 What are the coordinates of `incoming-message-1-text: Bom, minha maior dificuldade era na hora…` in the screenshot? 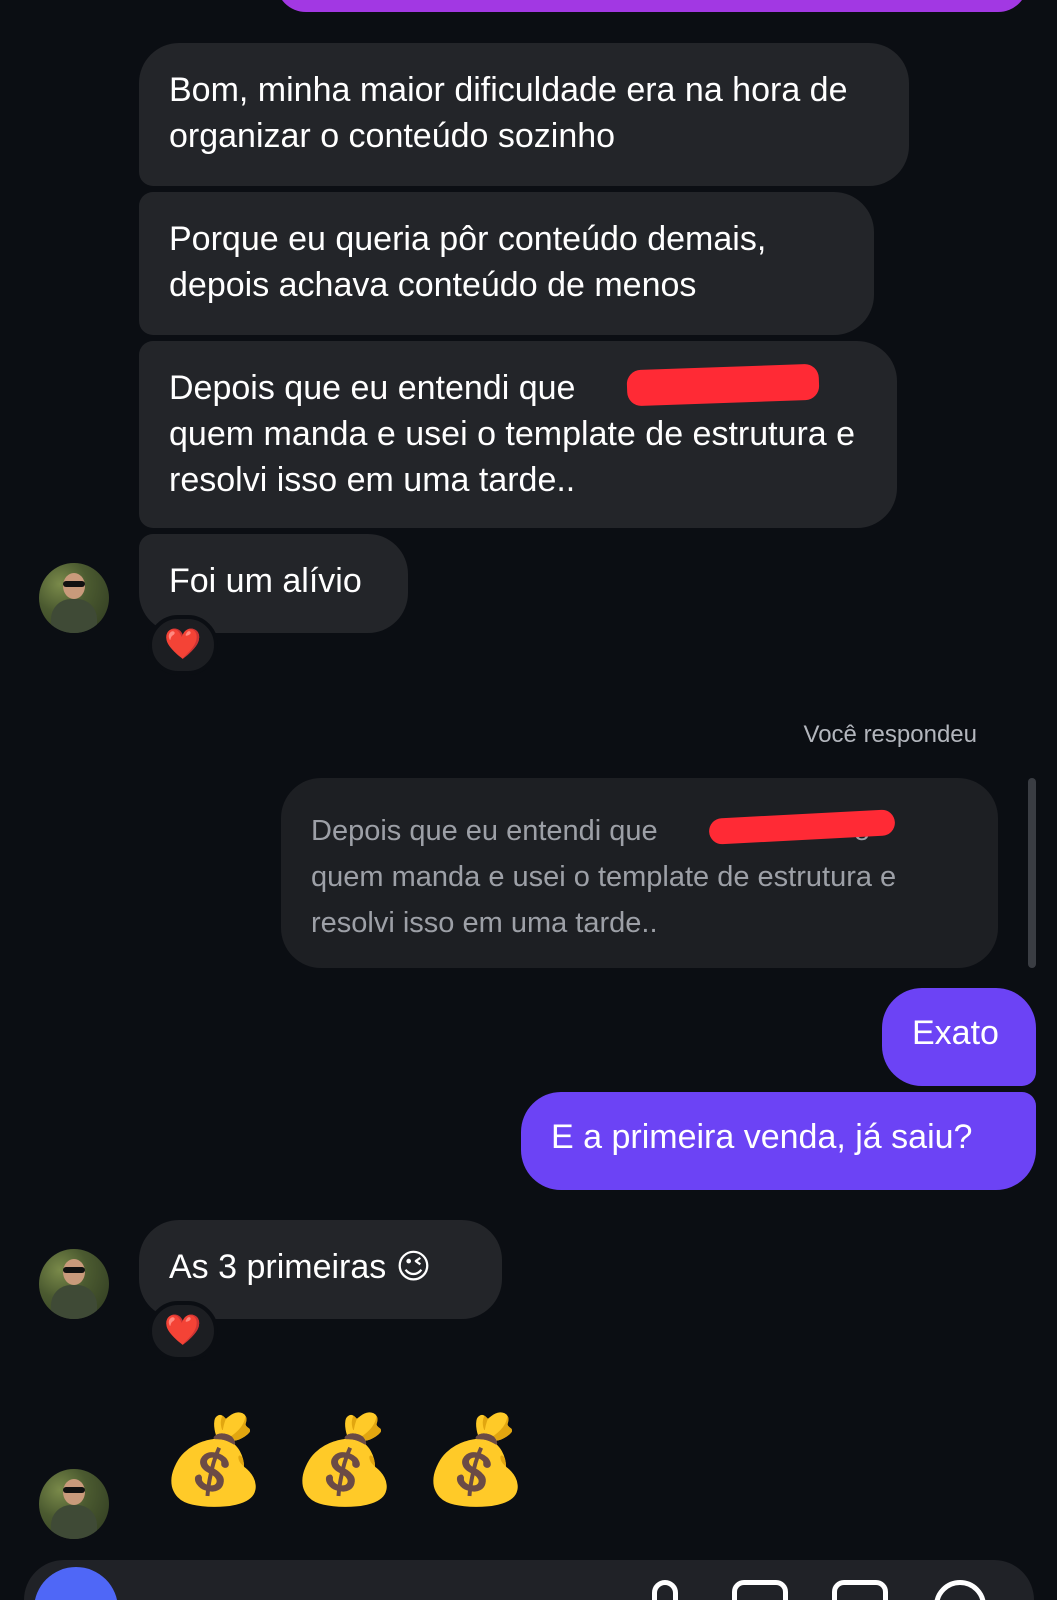 It's located at (508, 113).